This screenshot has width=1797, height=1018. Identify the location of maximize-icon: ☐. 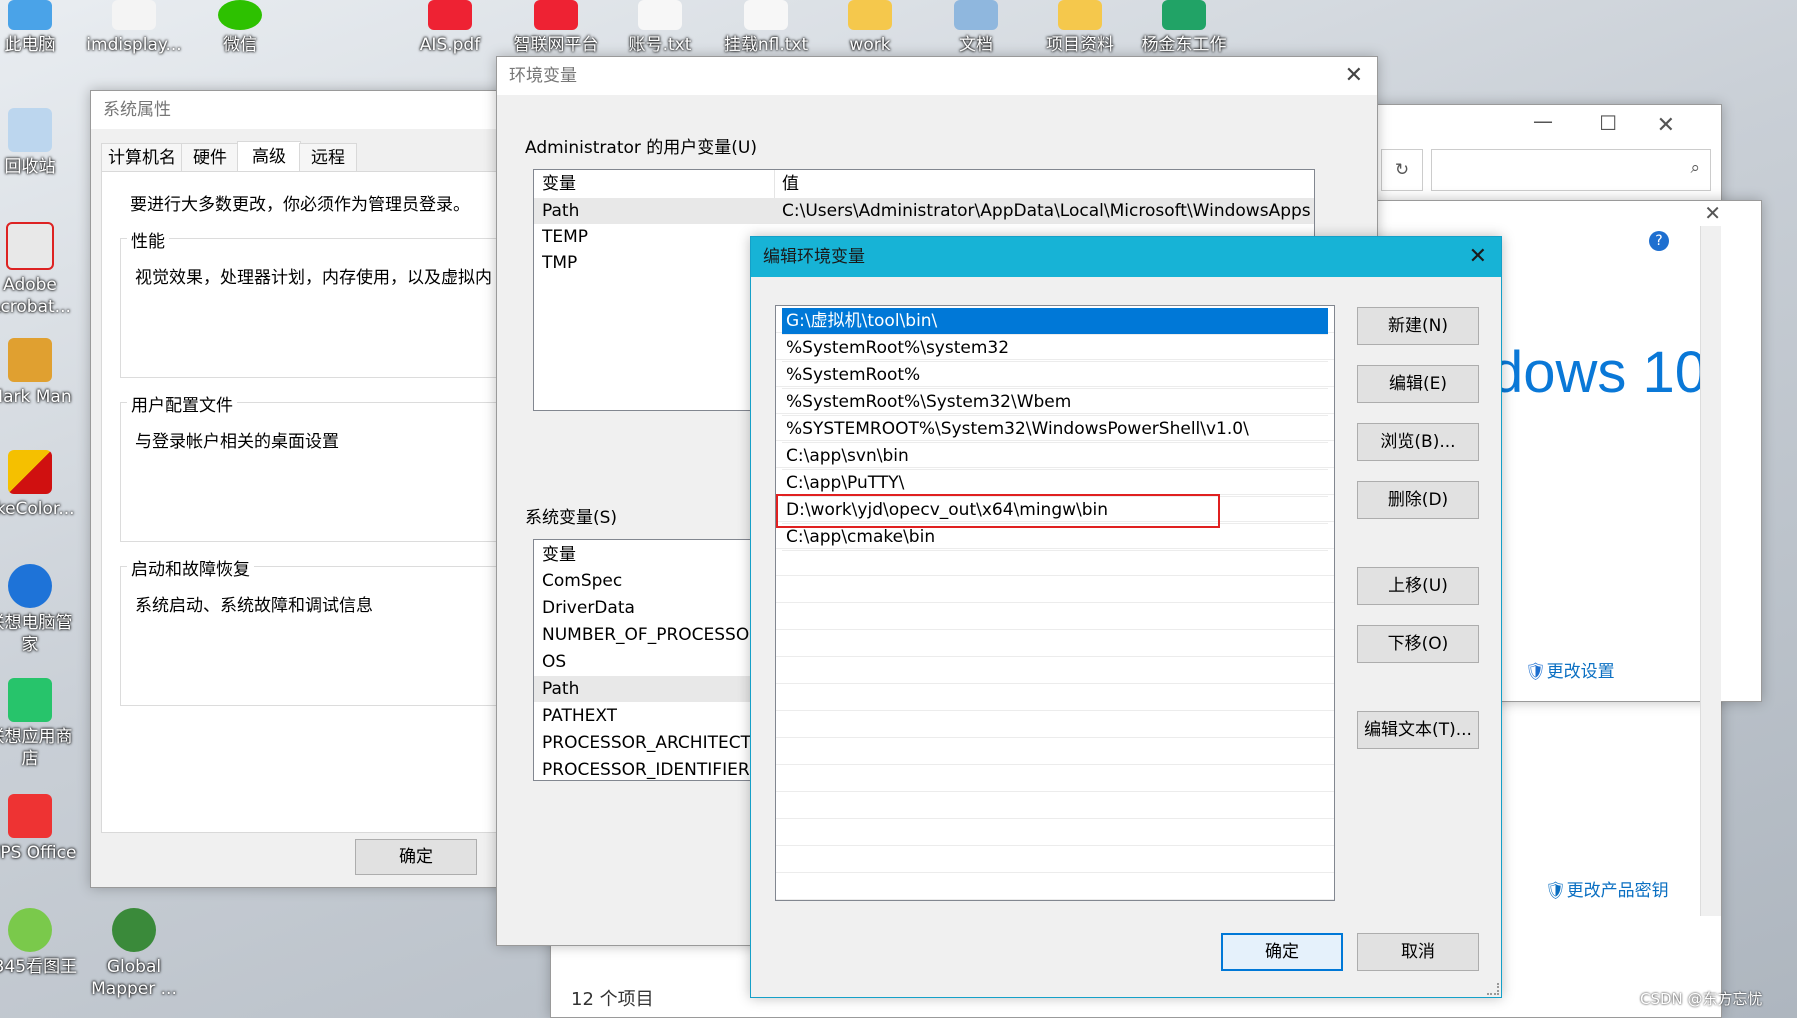
(1608, 123).